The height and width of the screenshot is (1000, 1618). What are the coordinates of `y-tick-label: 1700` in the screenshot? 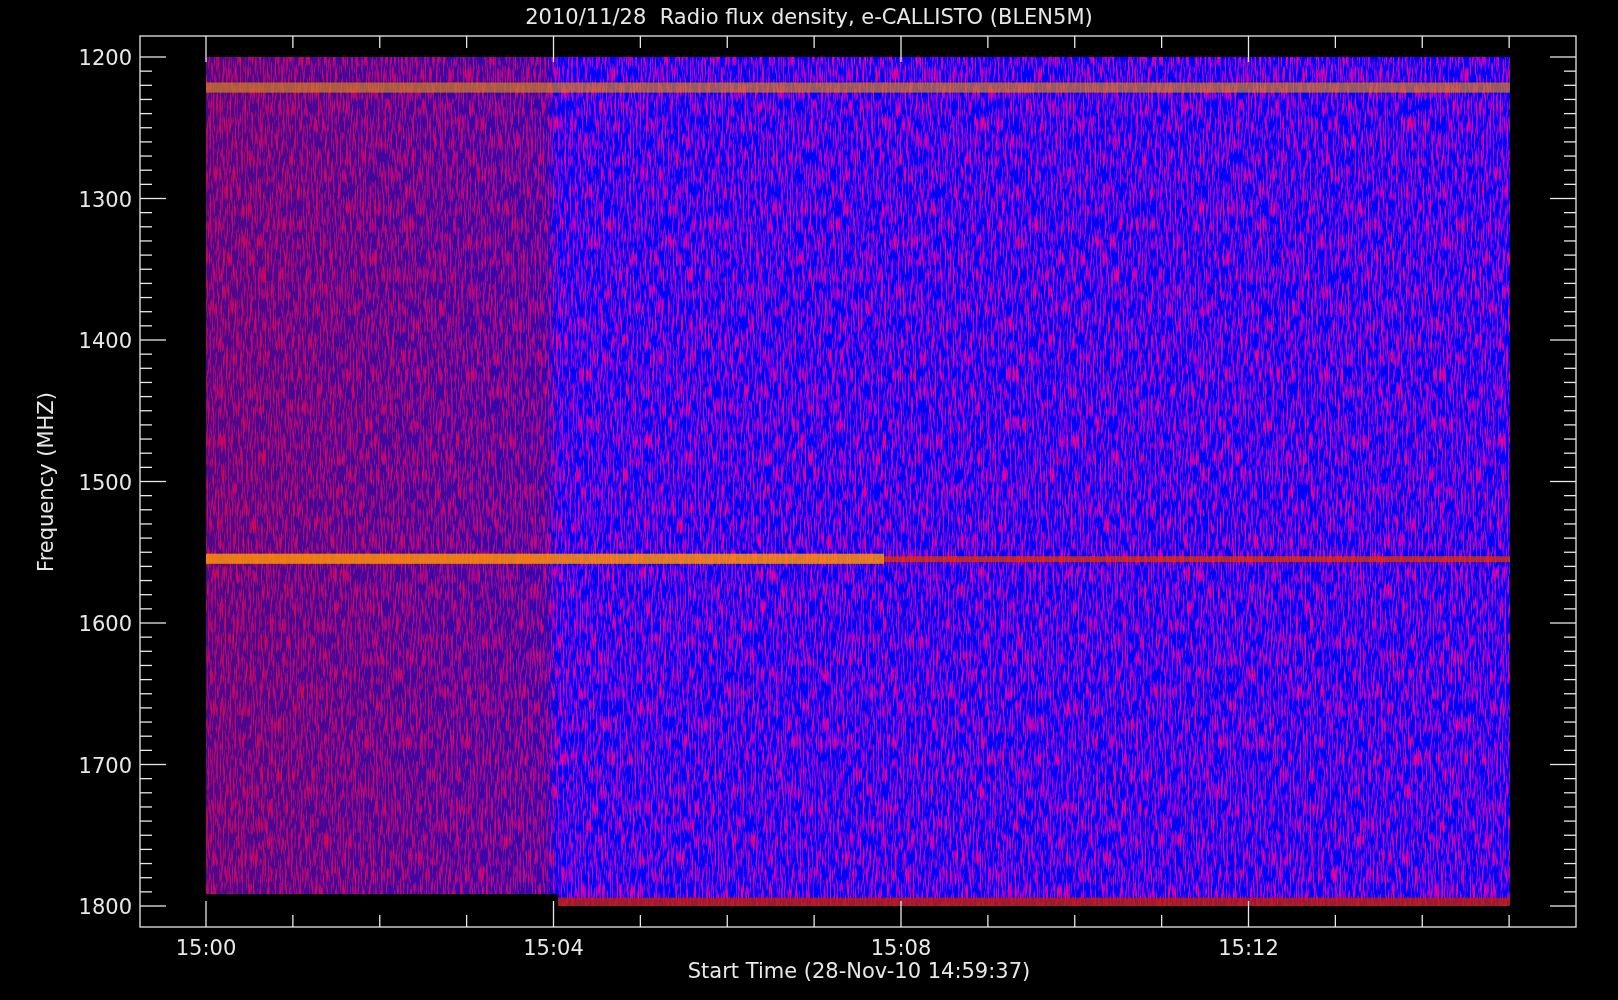 It's located at (105, 765).